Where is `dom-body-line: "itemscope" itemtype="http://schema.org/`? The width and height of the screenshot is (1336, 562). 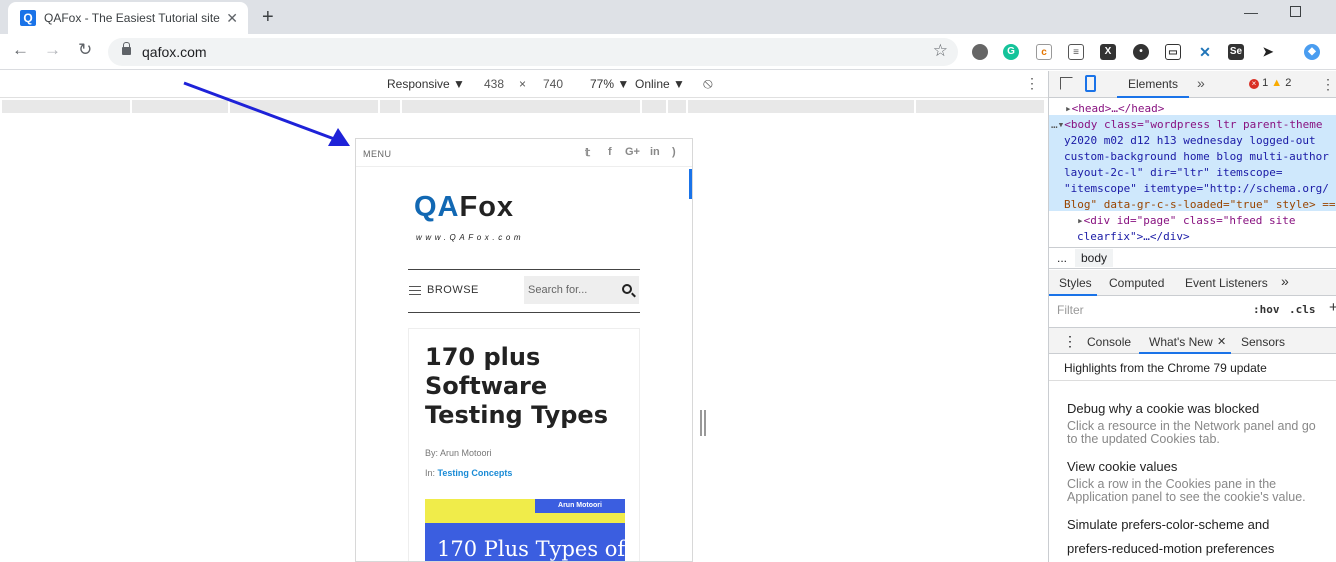
dom-body-line: "itemscope" itemtype="http://schema.org/ is located at coordinates (1200, 189).